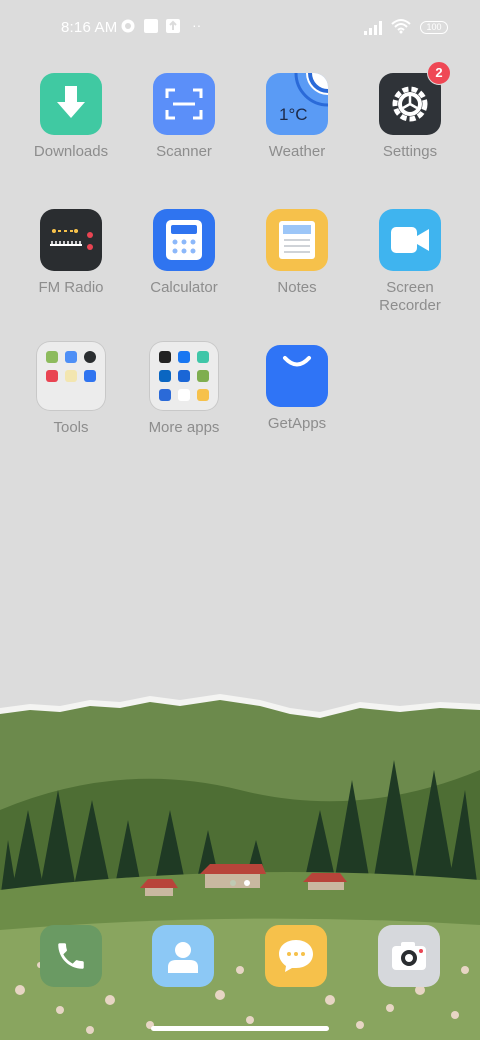 This screenshot has height=1040, width=480. I want to click on app-calculator: Calculator, so click(184, 253).